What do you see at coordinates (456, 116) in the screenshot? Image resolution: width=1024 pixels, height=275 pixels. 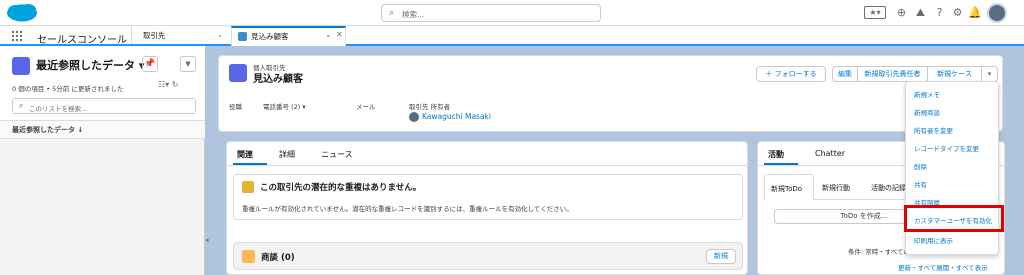 I see `owner-link: Kawaguchi Masaki` at bounding box center [456, 116].